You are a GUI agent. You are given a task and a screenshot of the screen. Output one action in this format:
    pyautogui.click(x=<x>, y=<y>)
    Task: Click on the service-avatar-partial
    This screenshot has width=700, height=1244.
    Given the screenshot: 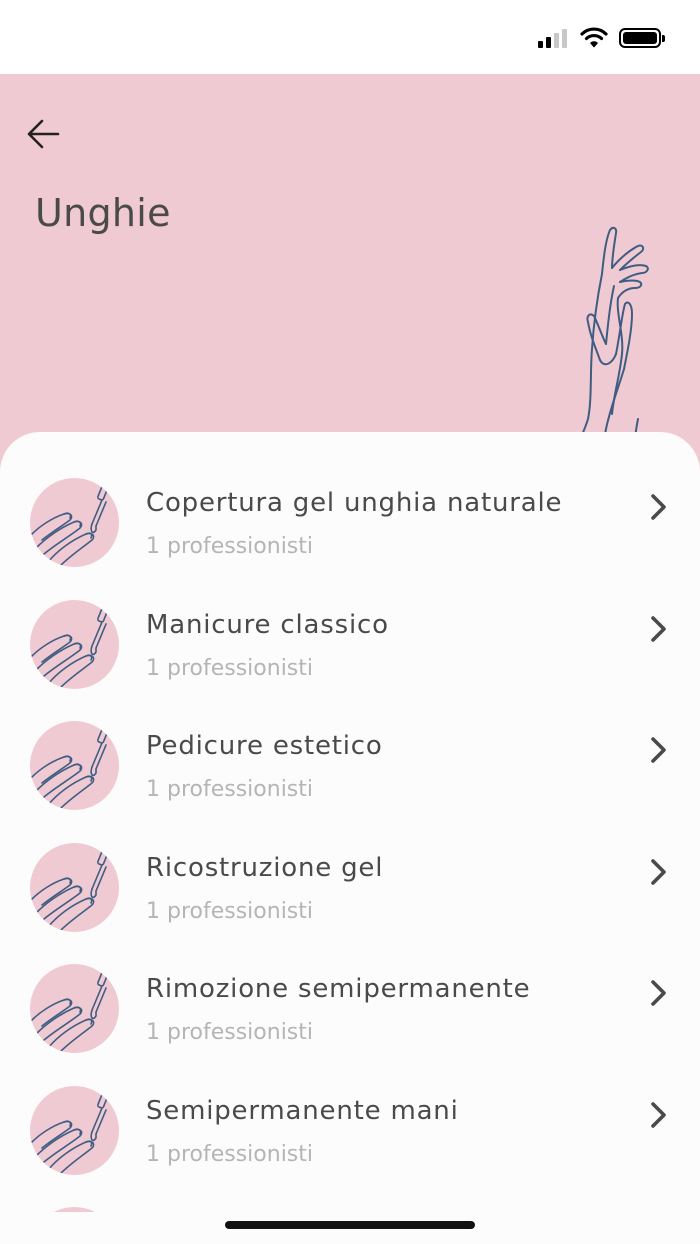 What is the action you would take?
    pyautogui.click(x=74, y=1209)
    